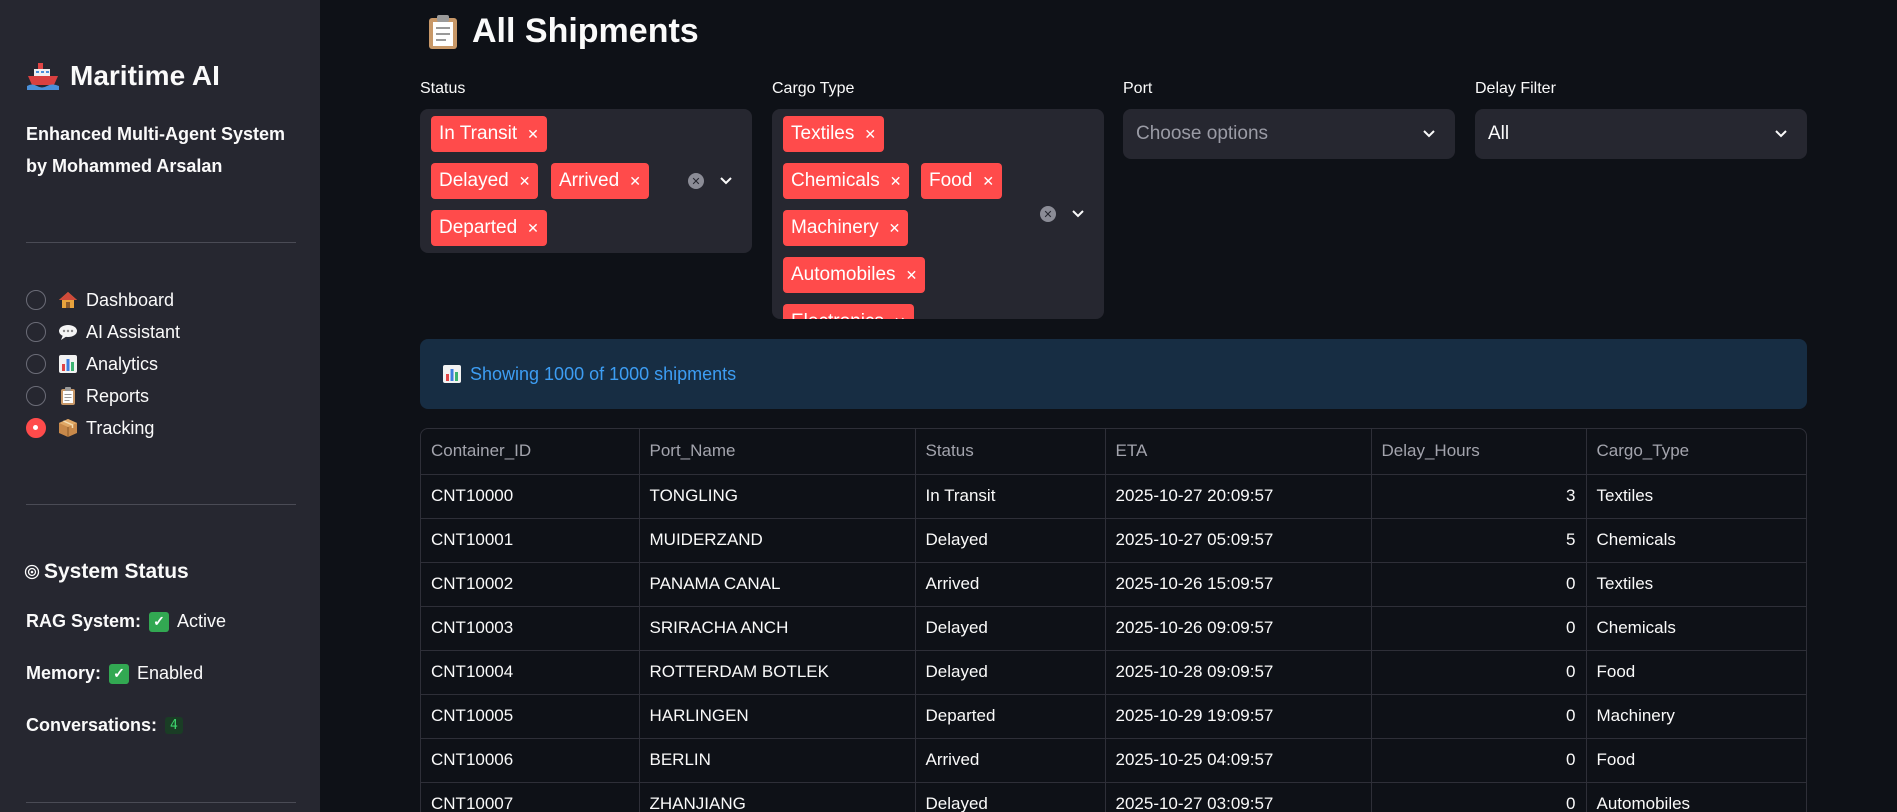 Image resolution: width=1897 pixels, height=812 pixels. Describe the element at coordinates (36, 428) in the screenshot. I see `radio-tracking` at that location.